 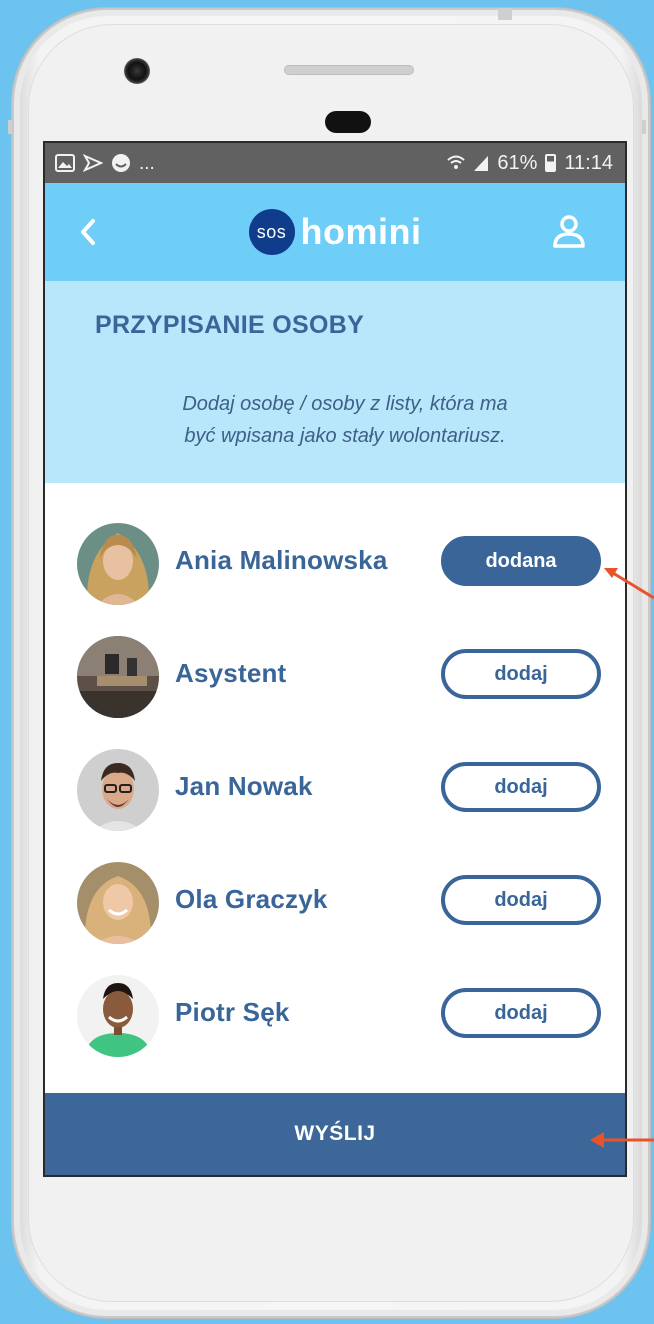 I want to click on list-item: Asystent dodaj, so click(x=335, y=690).